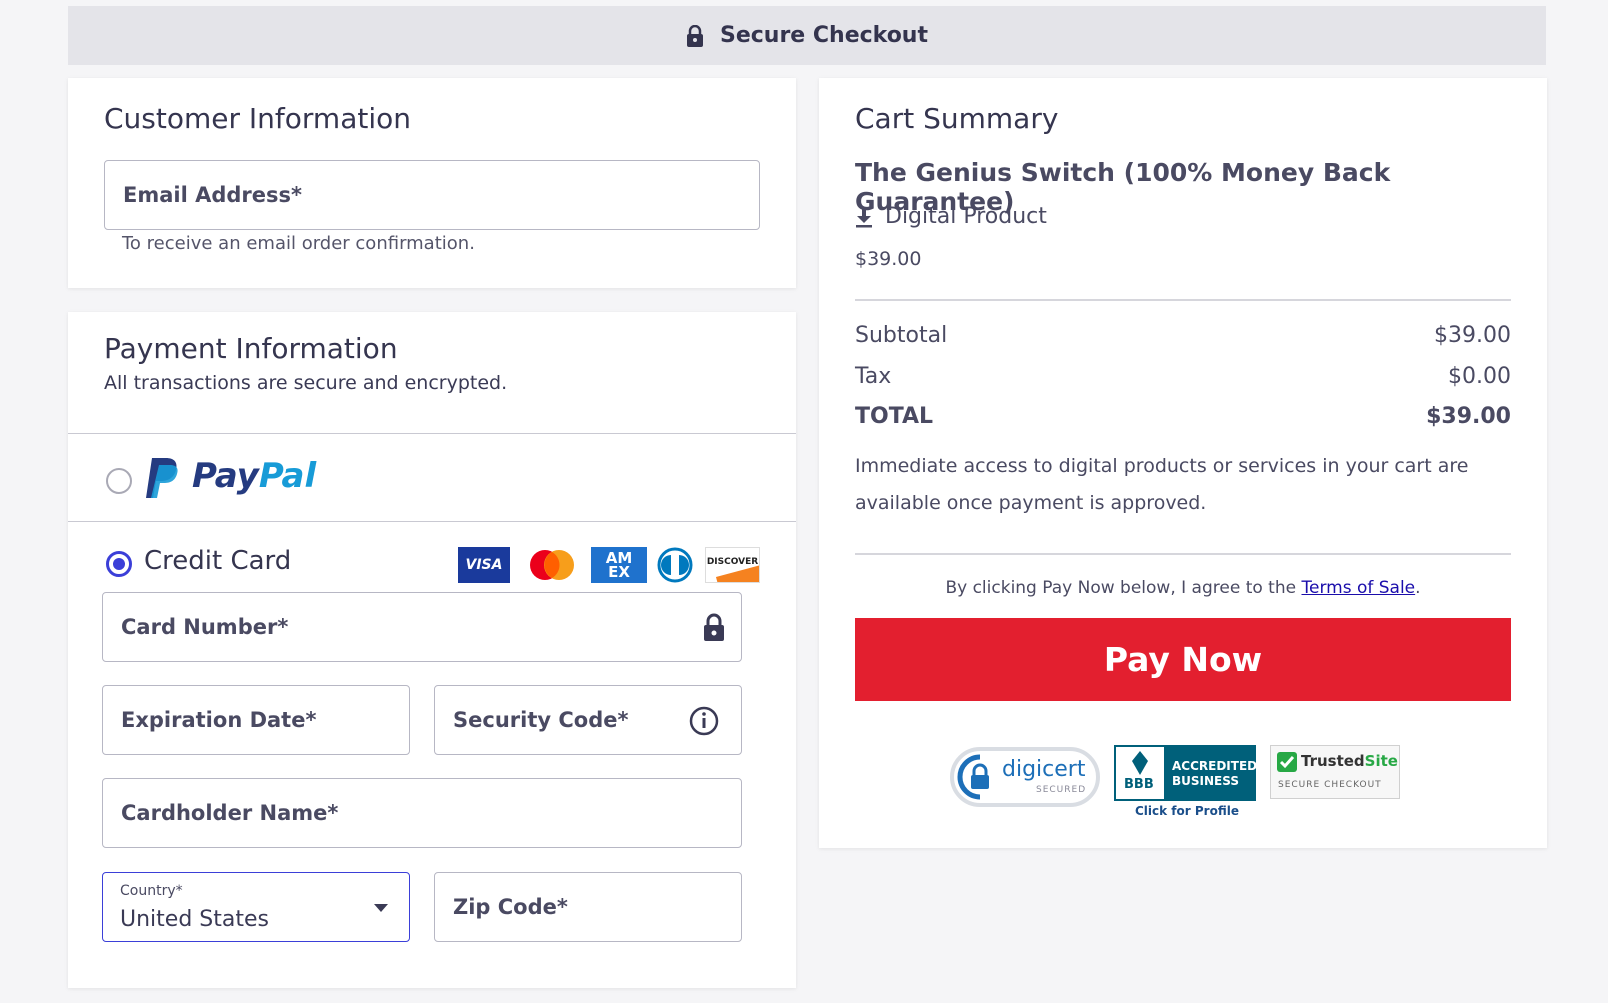 The height and width of the screenshot is (1003, 1608). I want to click on trustedsite-wordmark: TrustedSite, so click(1349, 761).